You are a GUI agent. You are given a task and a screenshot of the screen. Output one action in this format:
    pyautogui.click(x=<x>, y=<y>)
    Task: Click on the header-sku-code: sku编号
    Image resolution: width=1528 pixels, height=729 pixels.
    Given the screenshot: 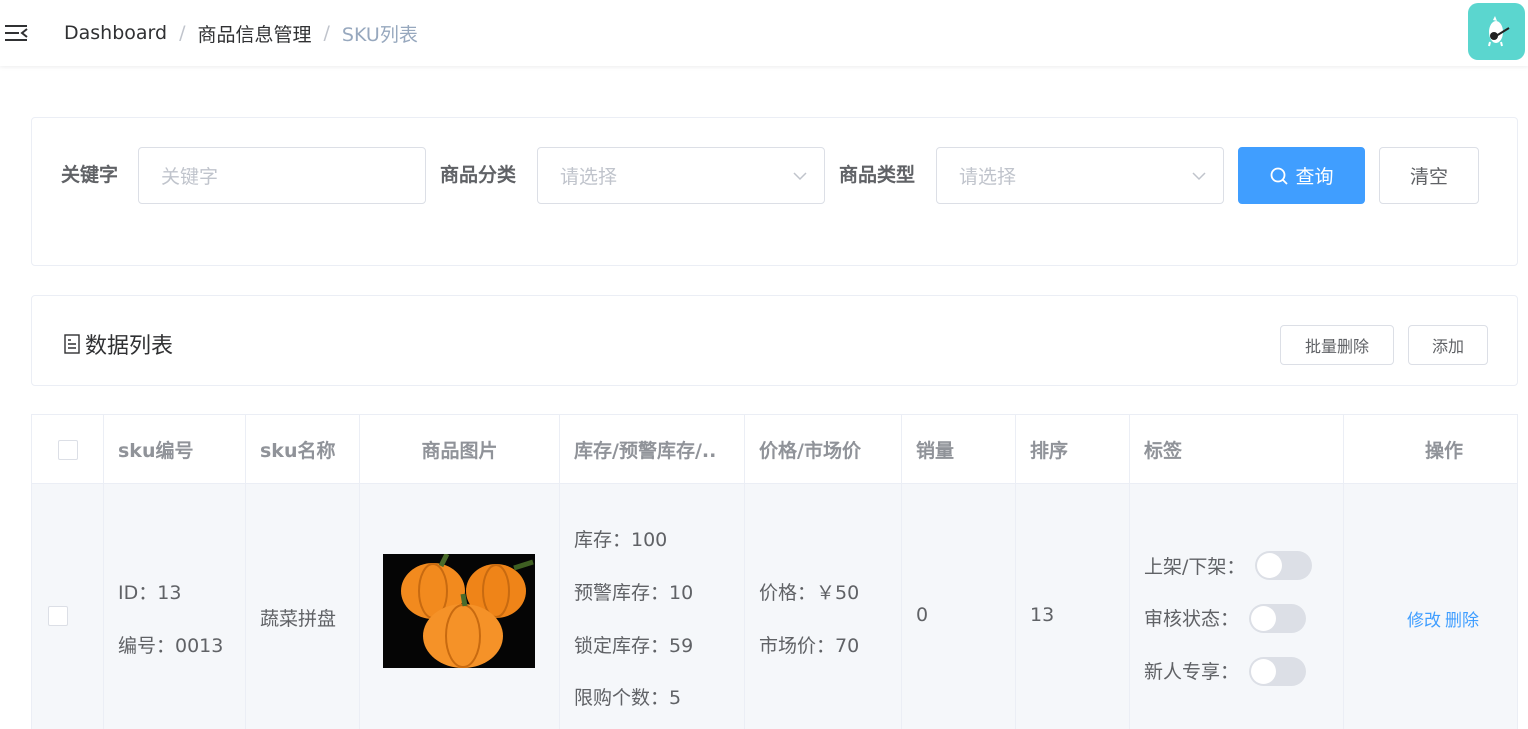 What is the action you would take?
    pyautogui.click(x=175, y=449)
    